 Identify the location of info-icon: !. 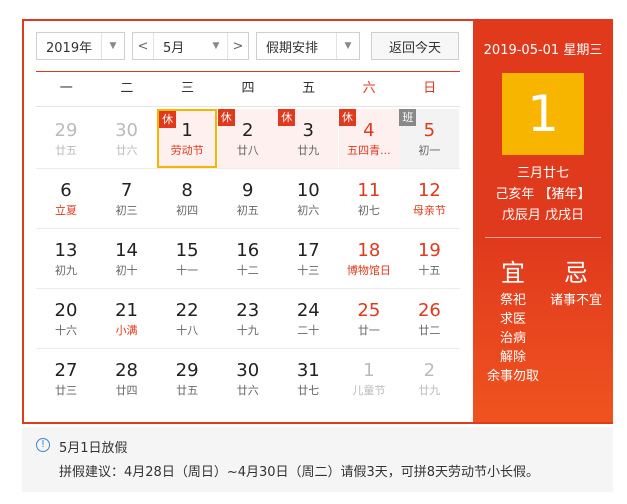
(43, 445).